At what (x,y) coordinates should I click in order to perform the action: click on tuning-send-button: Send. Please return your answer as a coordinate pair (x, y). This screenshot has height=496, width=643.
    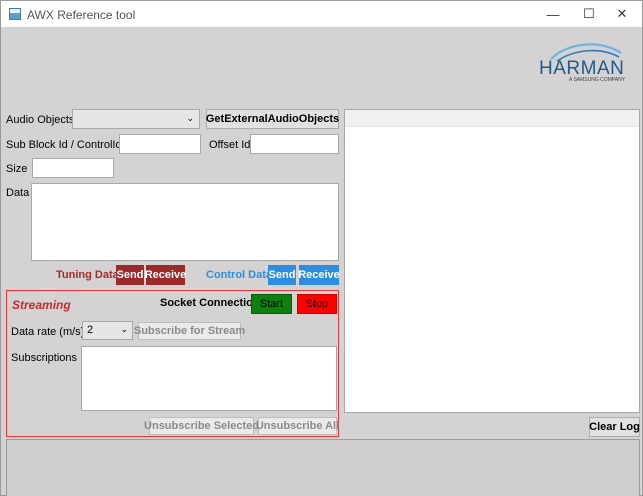
    Looking at the image, I should click on (130, 275).